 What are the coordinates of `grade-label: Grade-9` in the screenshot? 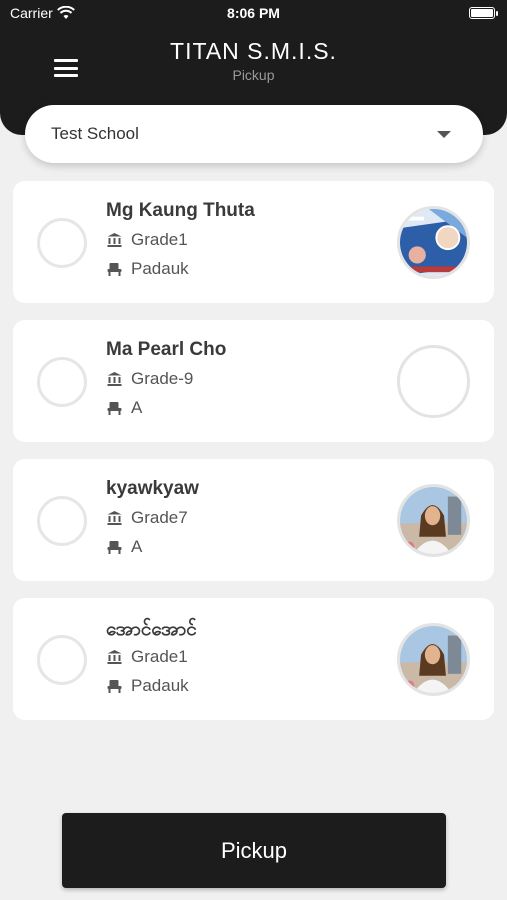 It's located at (162, 378).